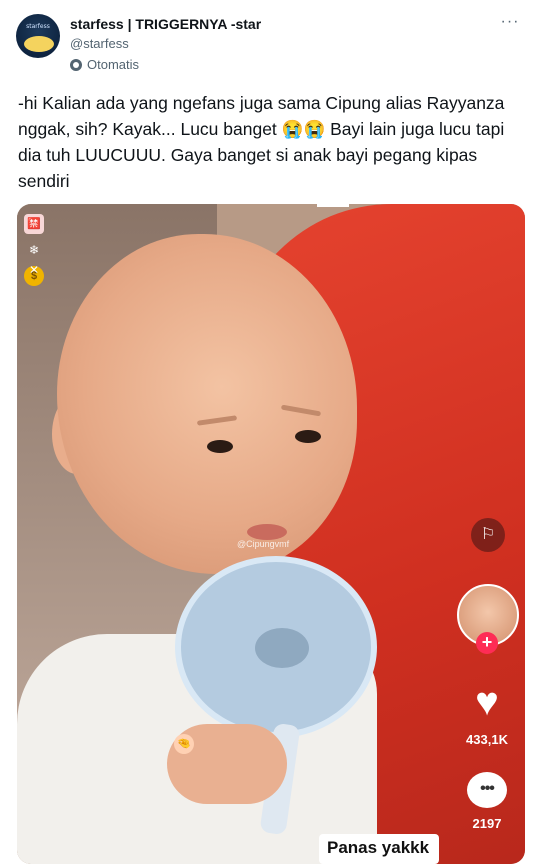 The image size is (536, 864). What do you see at coordinates (267, 532) in the screenshot?
I see `baby-mouth` at bounding box center [267, 532].